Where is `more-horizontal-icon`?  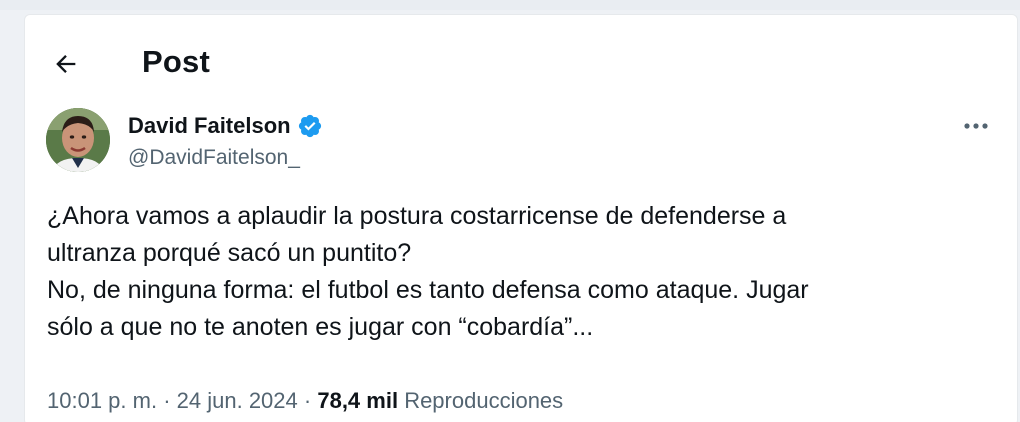 more-horizontal-icon is located at coordinates (976, 126).